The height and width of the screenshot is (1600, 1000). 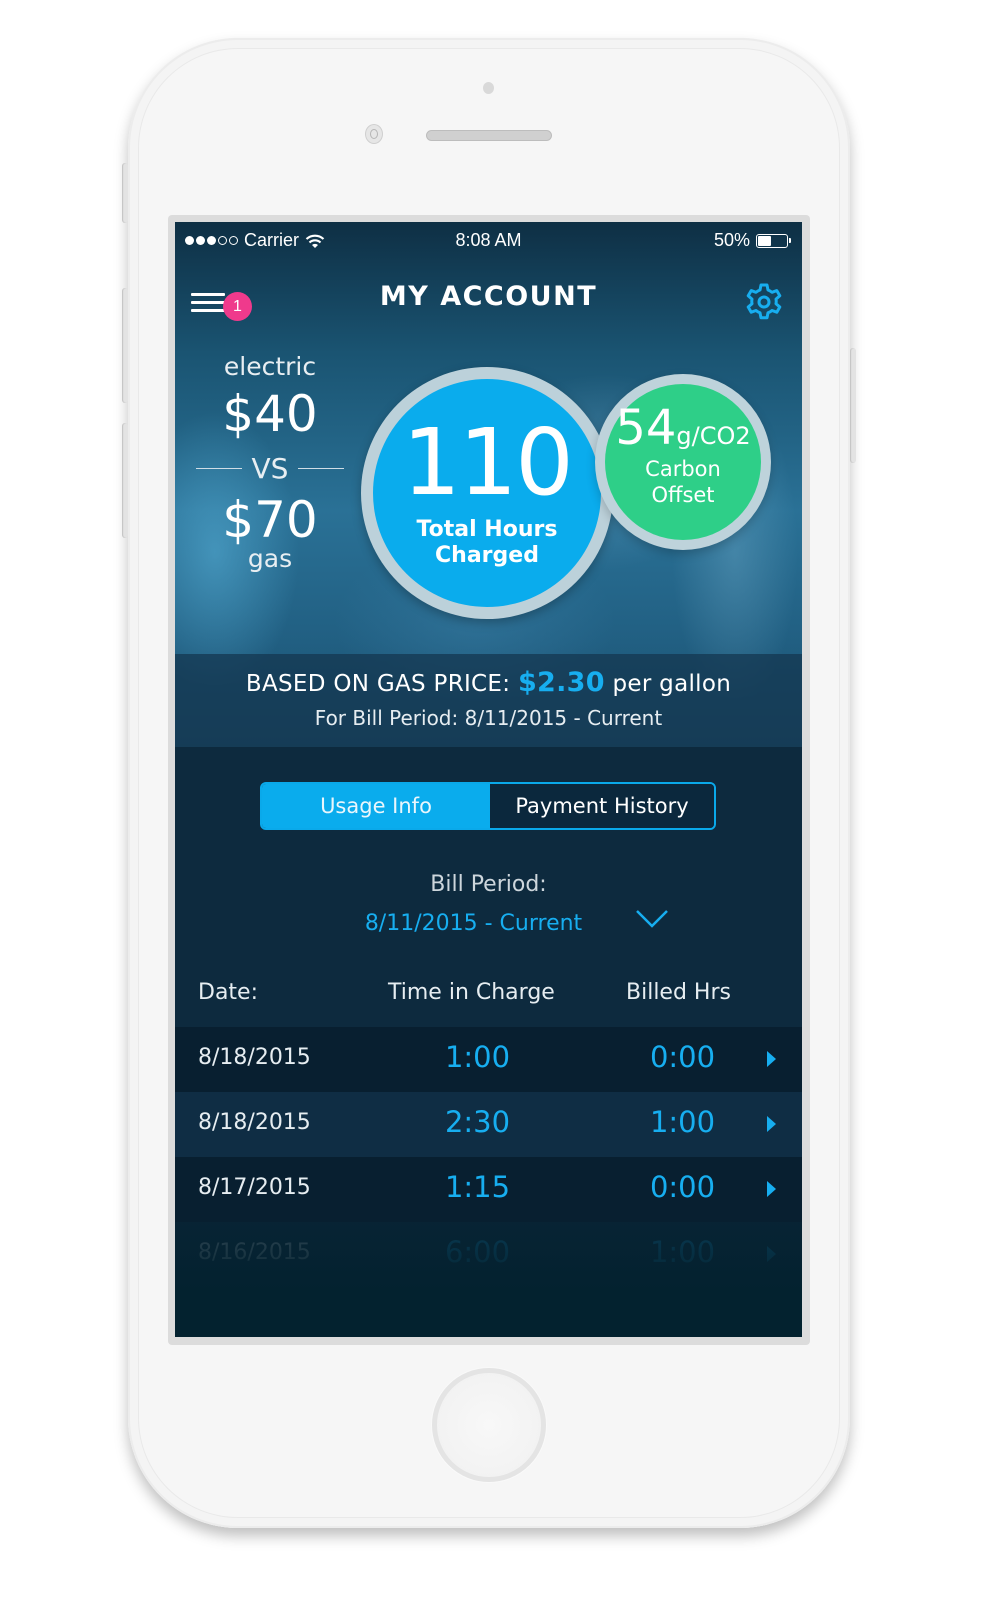 I want to click on volume-down-button, so click(x=125, y=480).